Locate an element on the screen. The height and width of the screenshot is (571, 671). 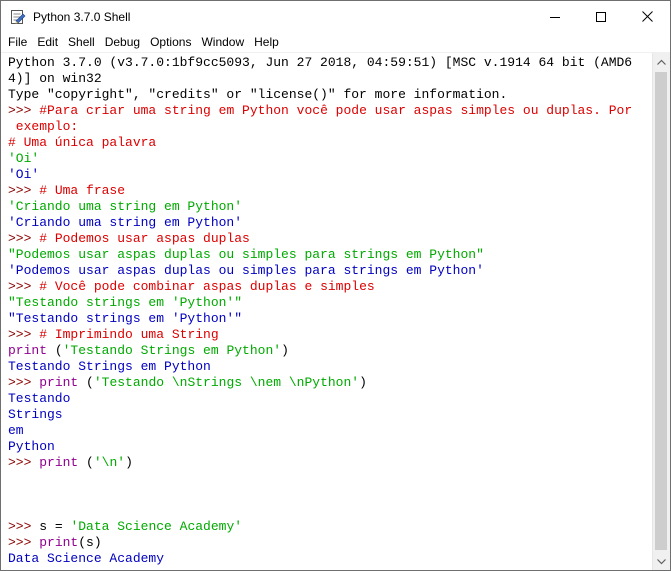
shell-line: Testando Strings em Python is located at coordinates (330, 367).